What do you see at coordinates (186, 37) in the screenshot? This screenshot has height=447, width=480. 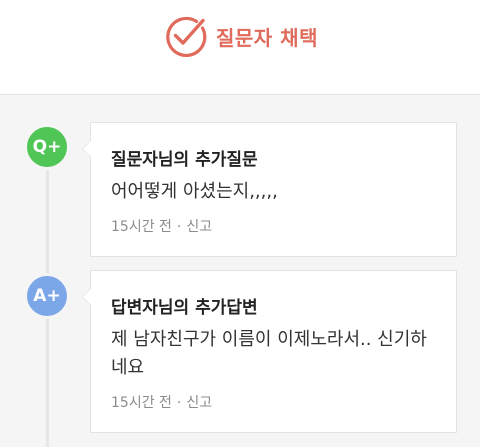 I see `check-circle-icon` at bounding box center [186, 37].